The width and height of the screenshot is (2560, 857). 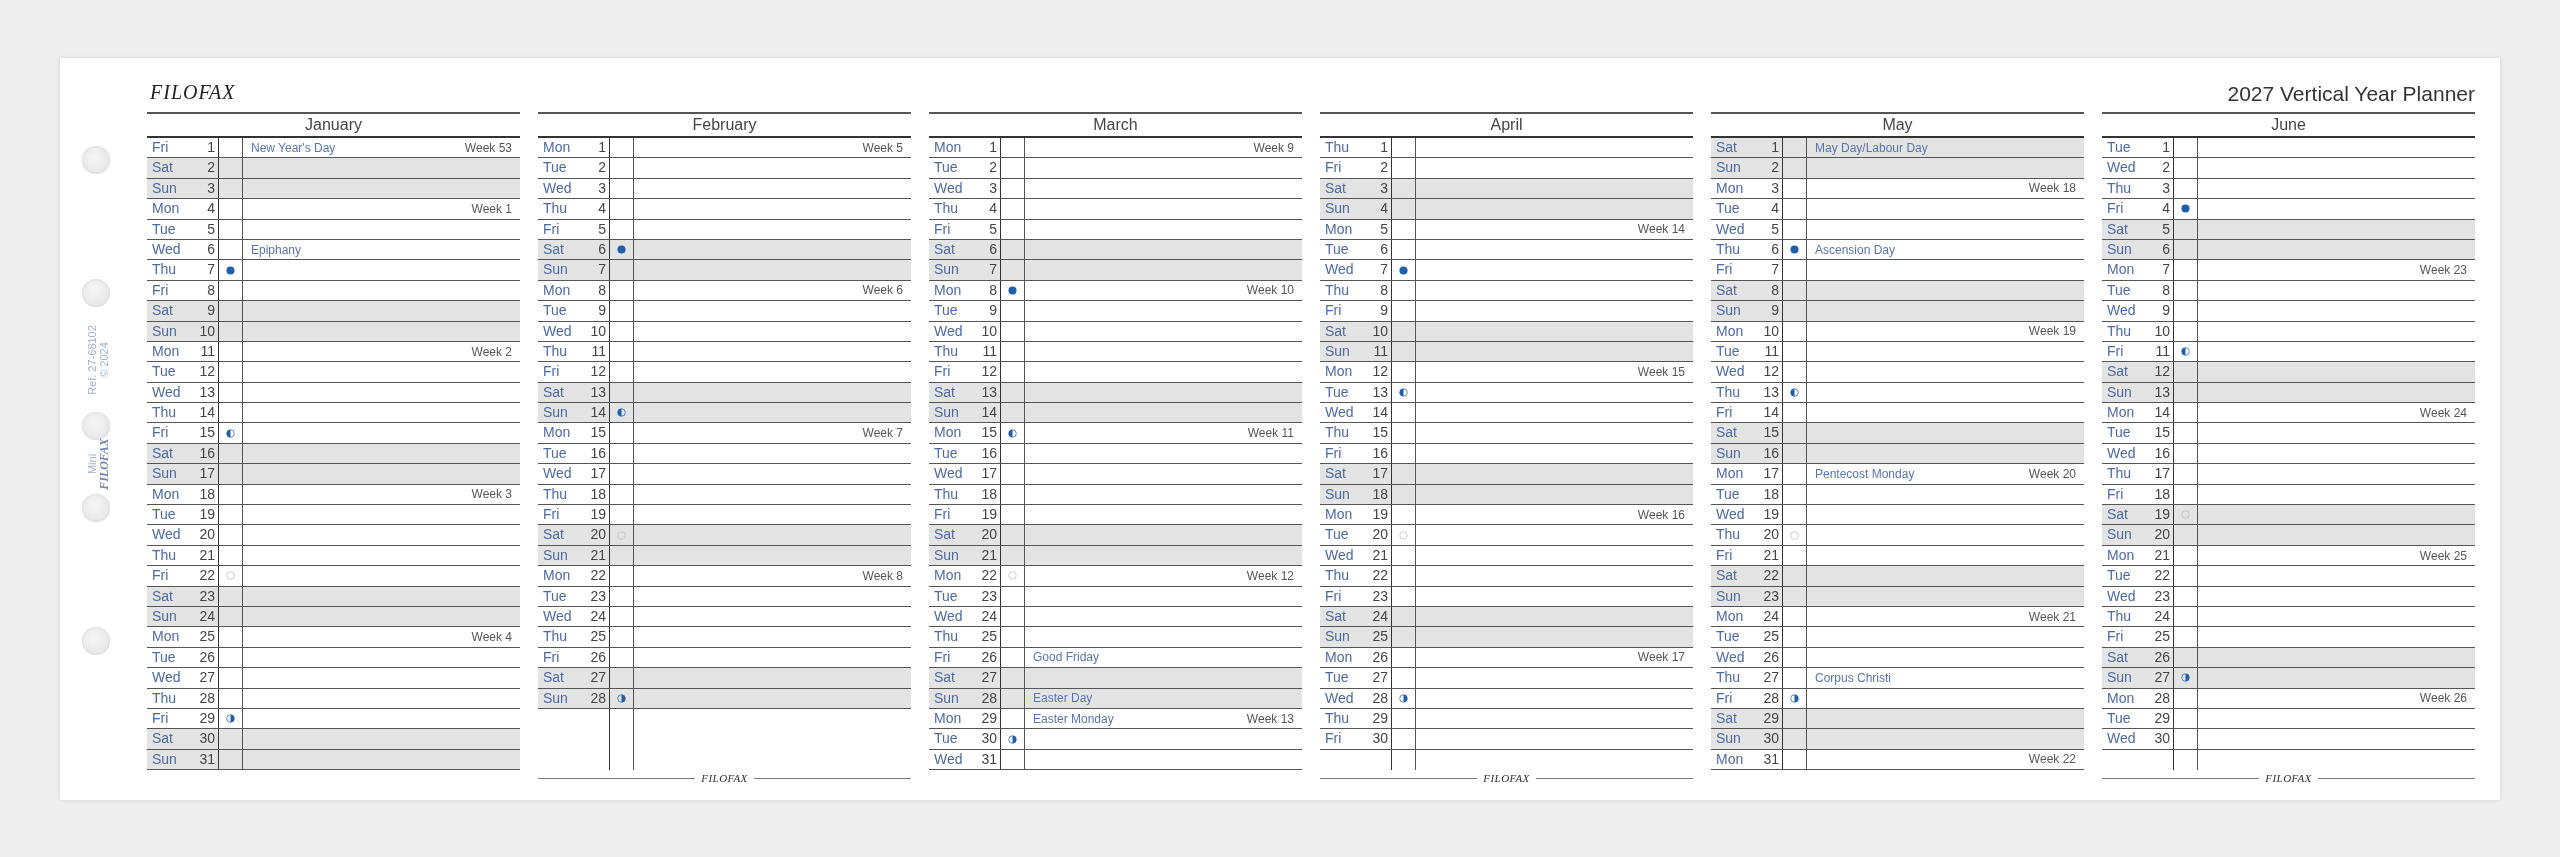 I want to click on month-heading: January, so click(x=333, y=125).